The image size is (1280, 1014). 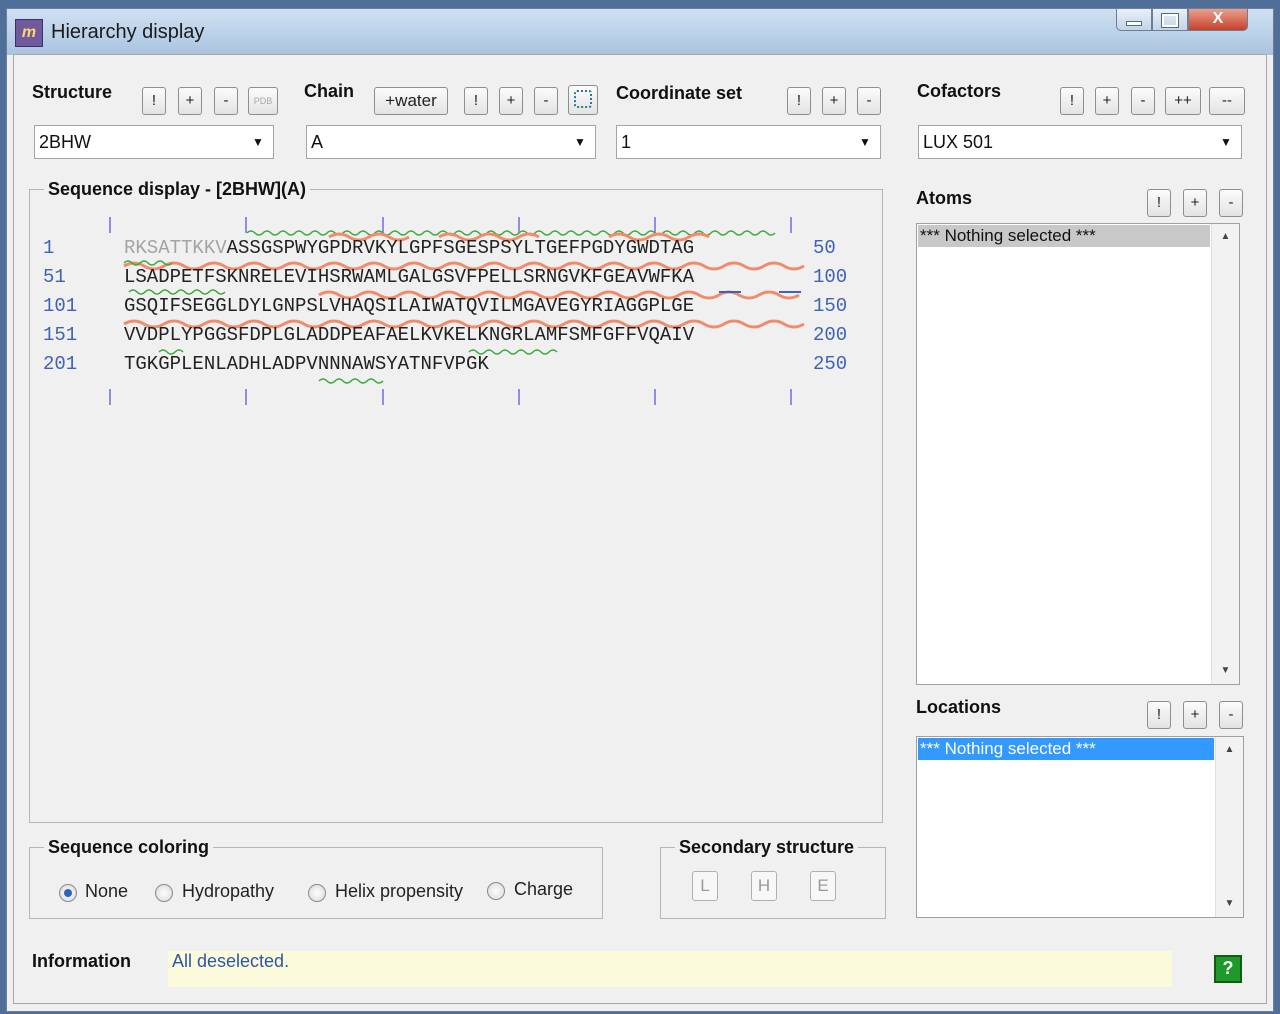 What do you see at coordinates (317, 142) in the screenshot?
I see `chain-value: A` at bounding box center [317, 142].